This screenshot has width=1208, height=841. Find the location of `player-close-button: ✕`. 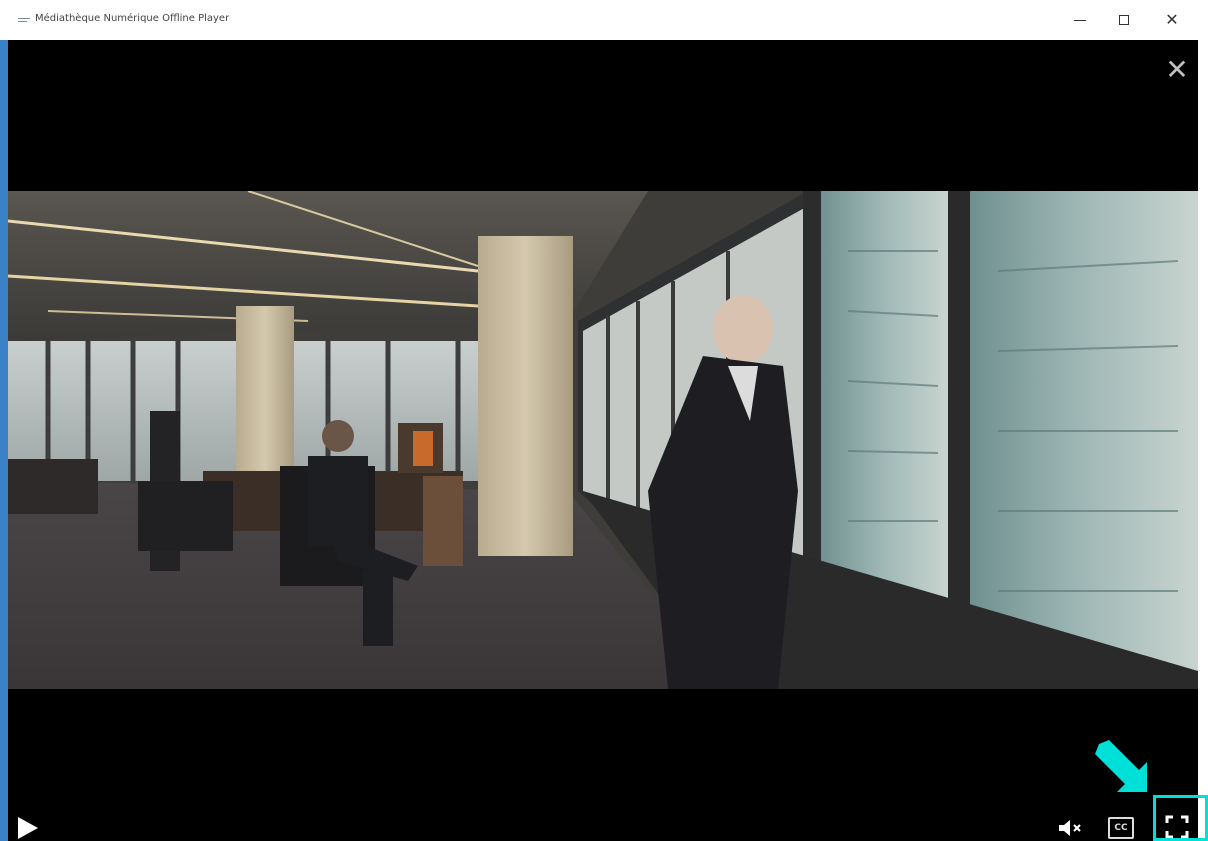

player-close-button: ✕ is located at coordinates (1177, 70).